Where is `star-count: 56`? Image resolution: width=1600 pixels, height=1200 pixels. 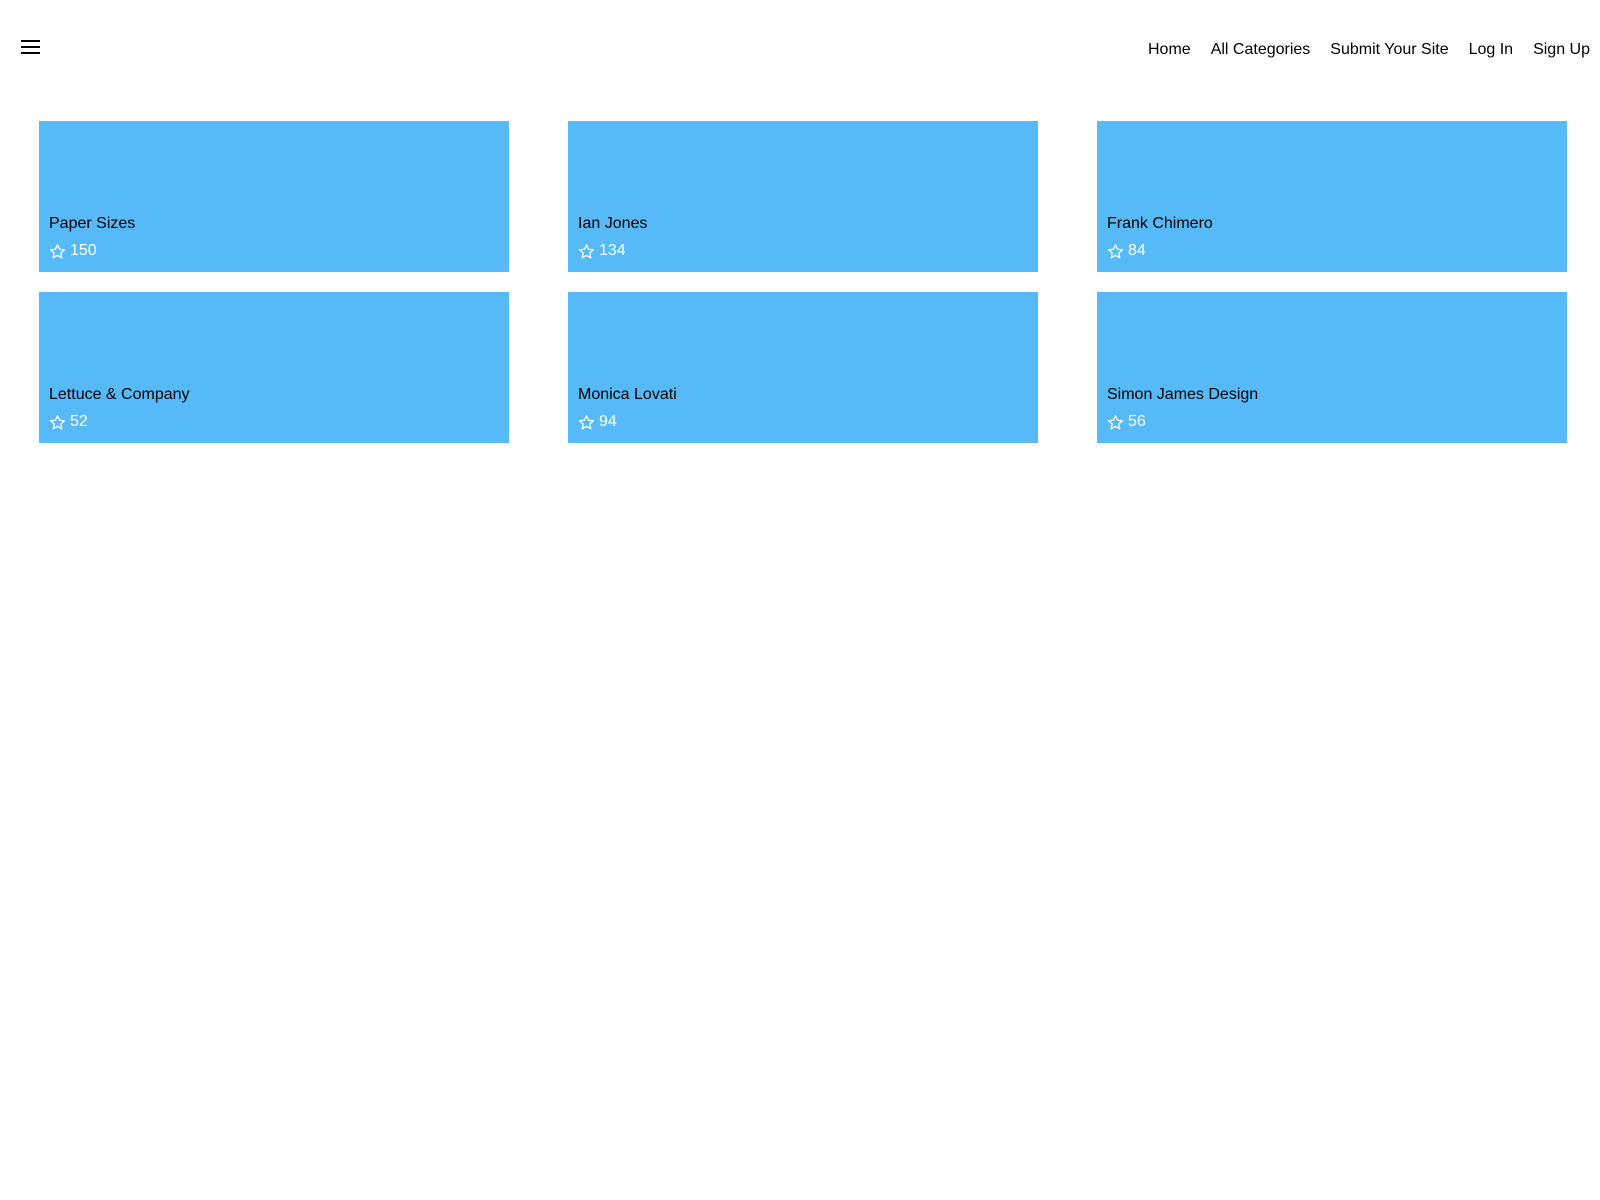
star-count: 56 is located at coordinates (1137, 421).